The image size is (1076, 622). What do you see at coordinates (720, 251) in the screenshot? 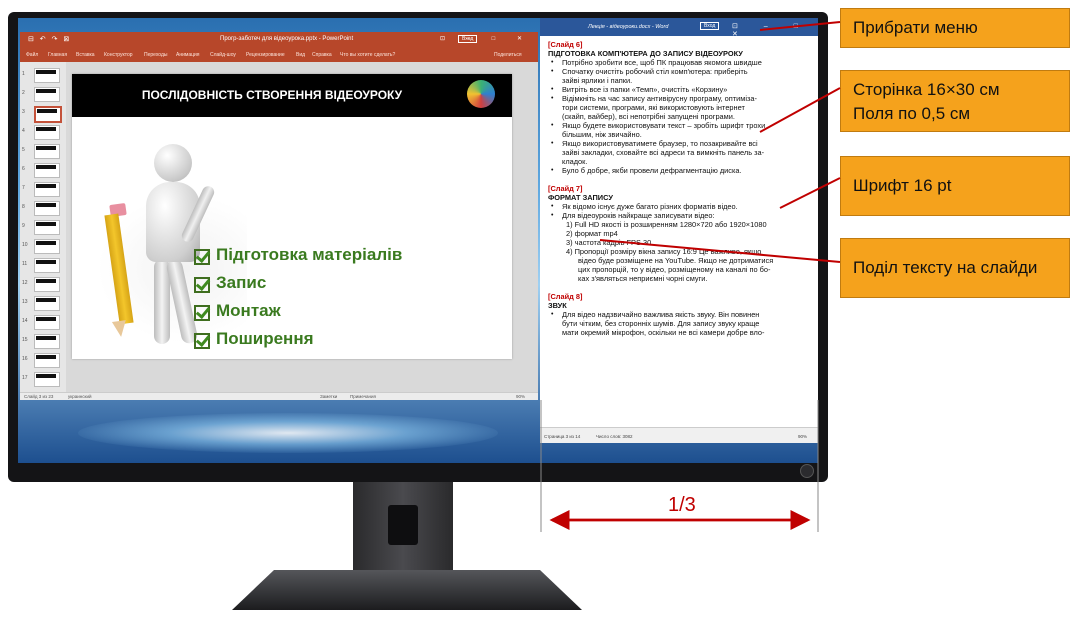
I see `pointer-line-split` at bounding box center [720, 251].